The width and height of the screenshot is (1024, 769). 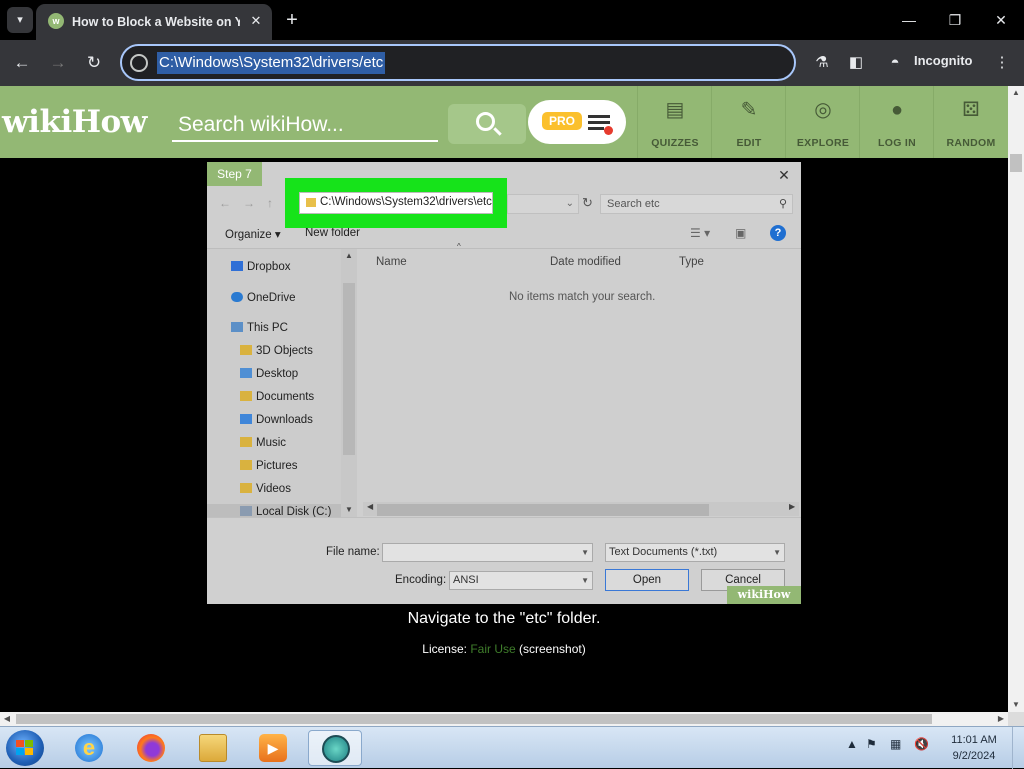 What do you see at coordinates (396, 203) in the screenshot?
I see `address-highlight: C:\Windows\System32\drivers\etc` at bounding box center [396, 203].